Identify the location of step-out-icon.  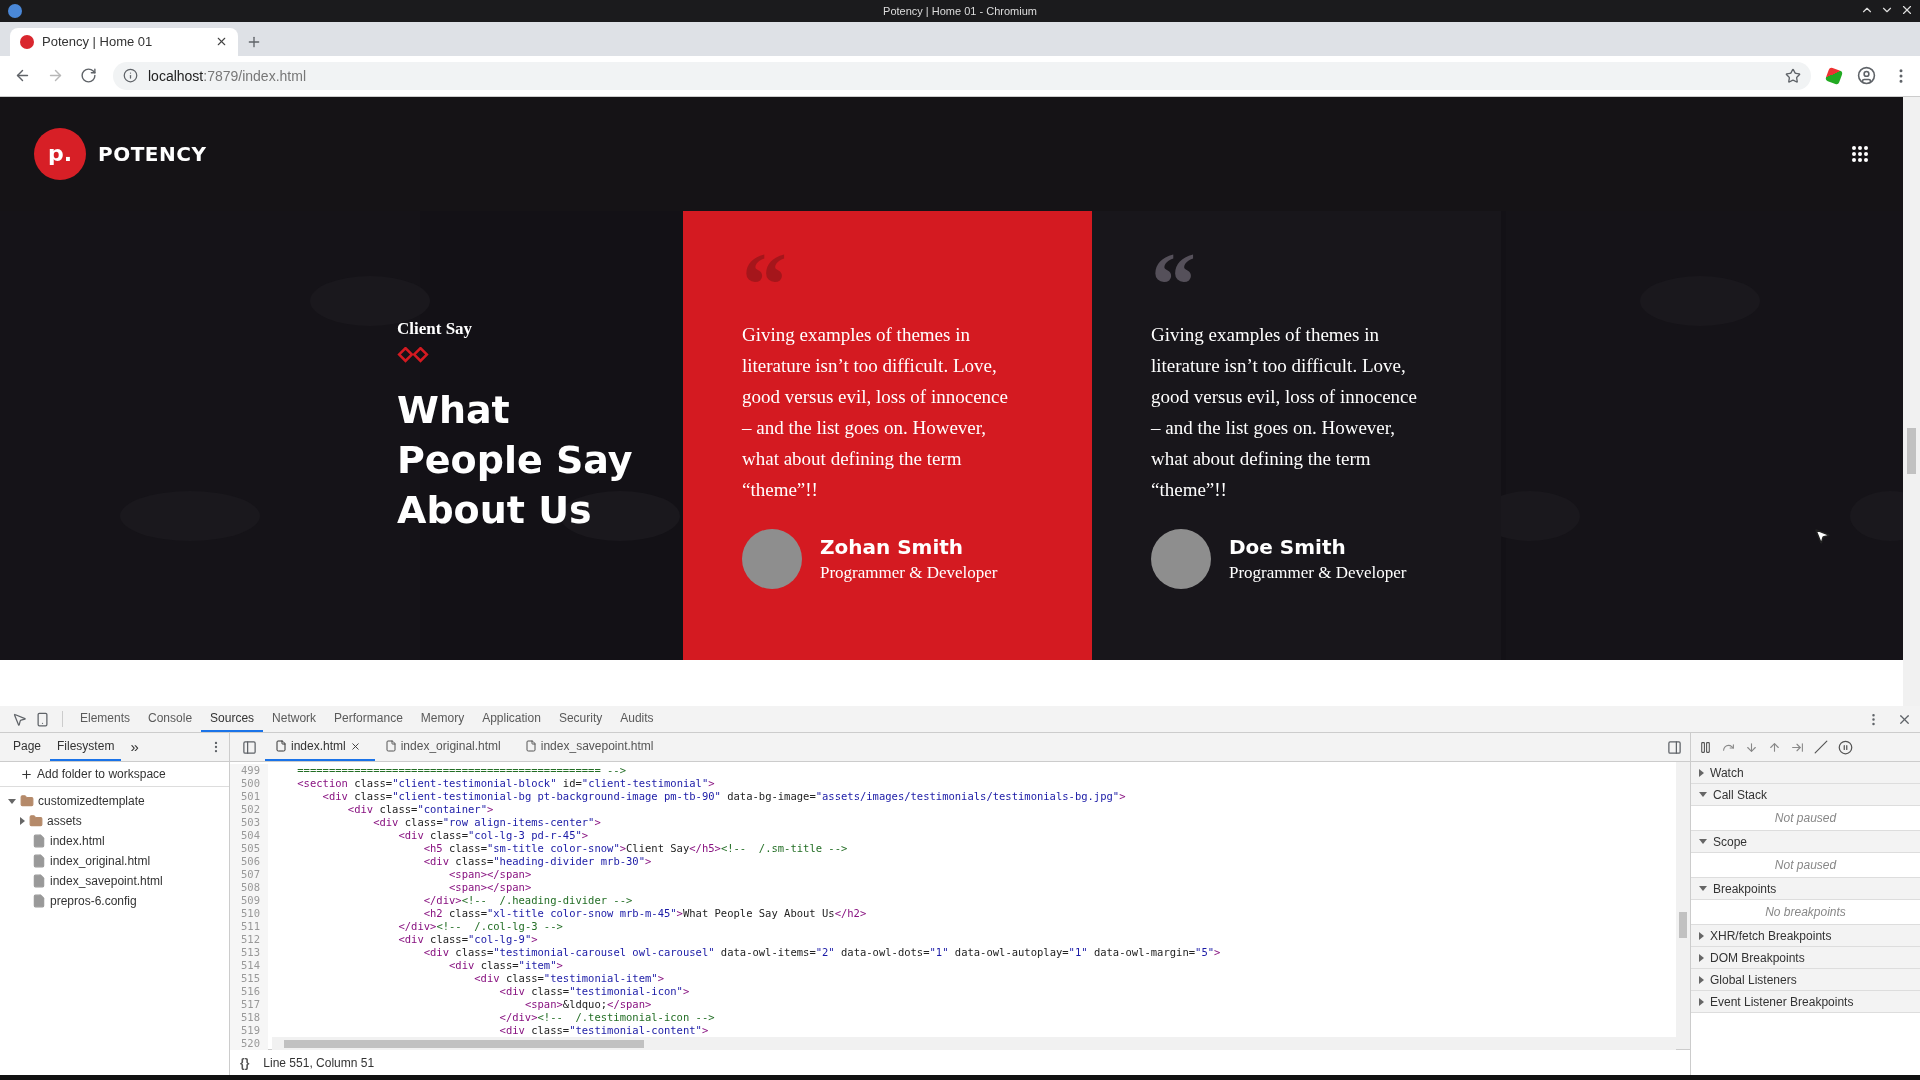
(1774, 747).